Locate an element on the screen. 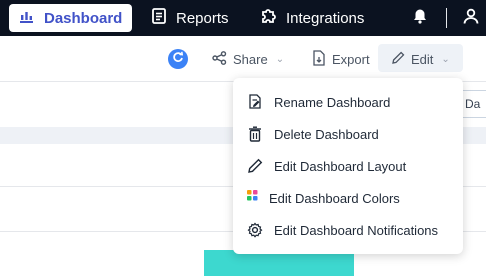 The image size is (486, 276). export-label: Export is located at coordinates (351, 59).